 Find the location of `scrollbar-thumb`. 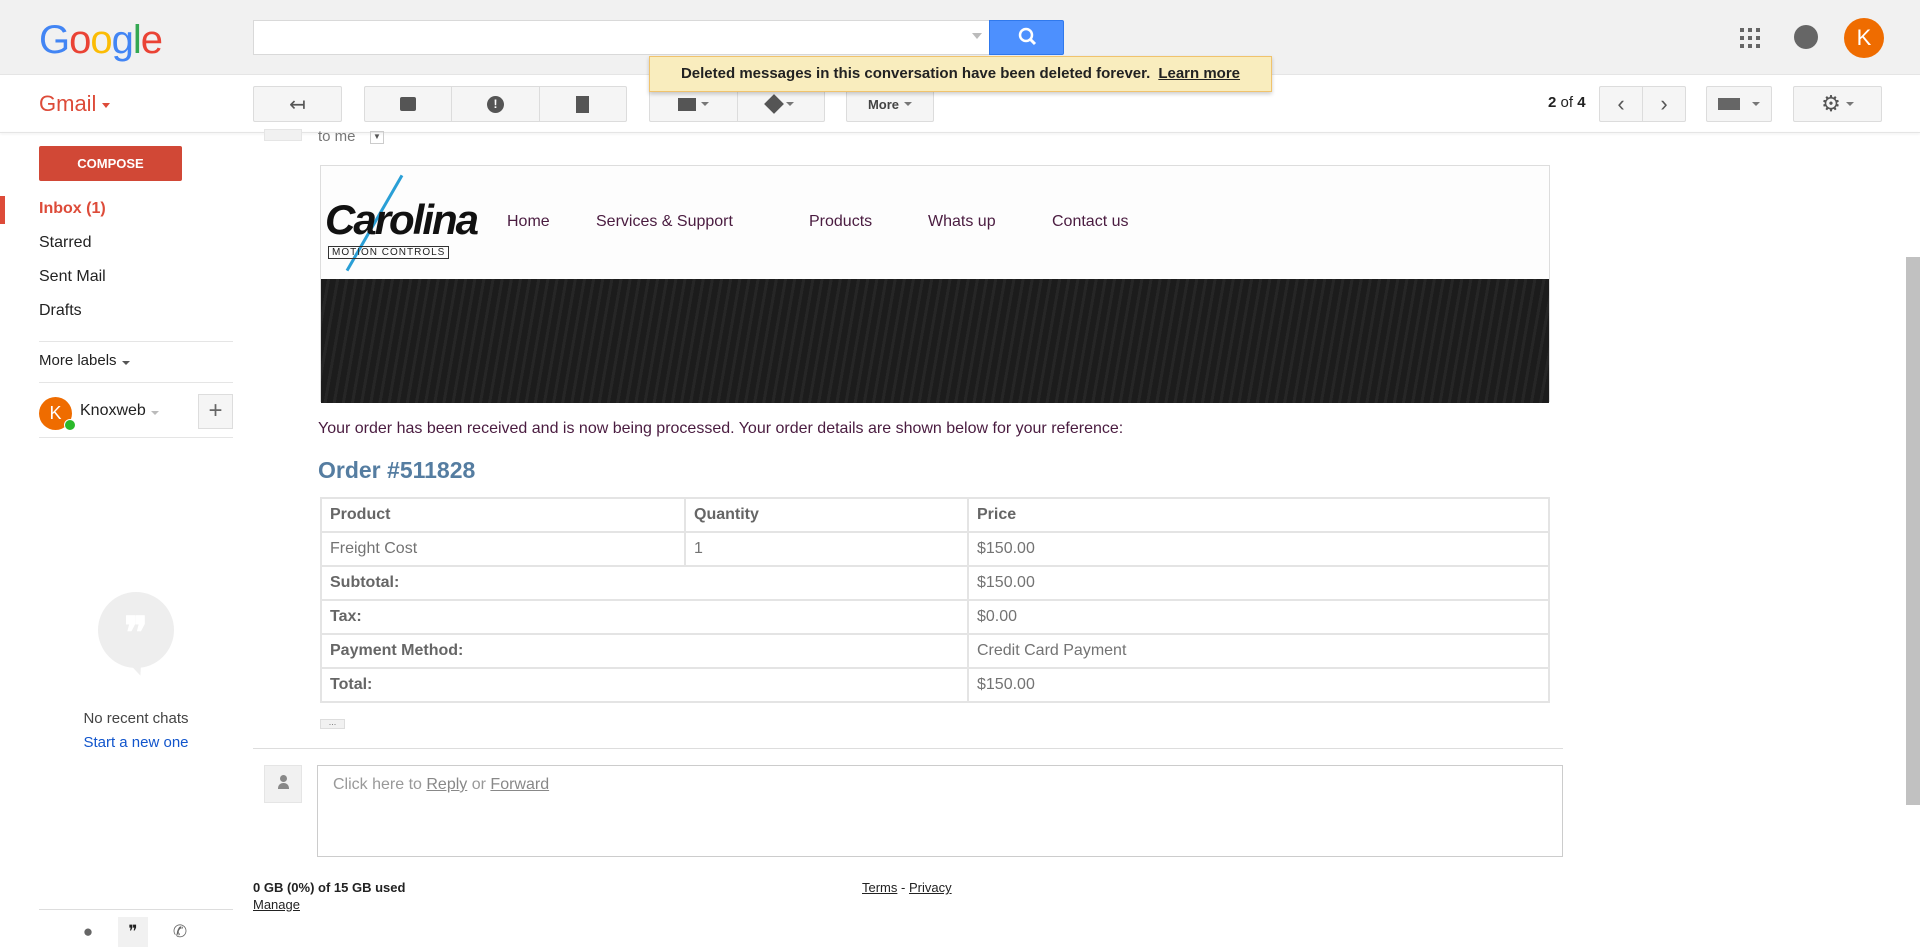

scrollbar-thumb is located at coordinates (1913, 531).